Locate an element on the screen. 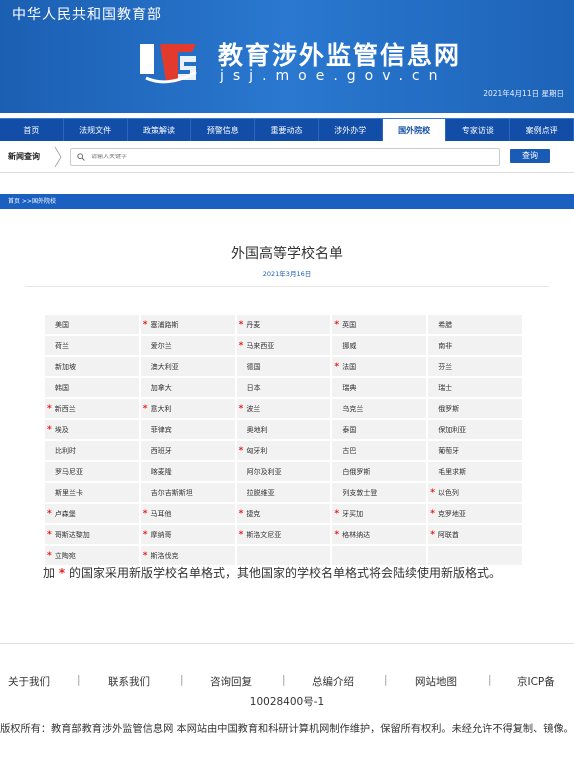 Image resolution: width=574 pixels, height=773 pixels. country-cell: 塞浦路斯 is located at coordinates (187, 324).